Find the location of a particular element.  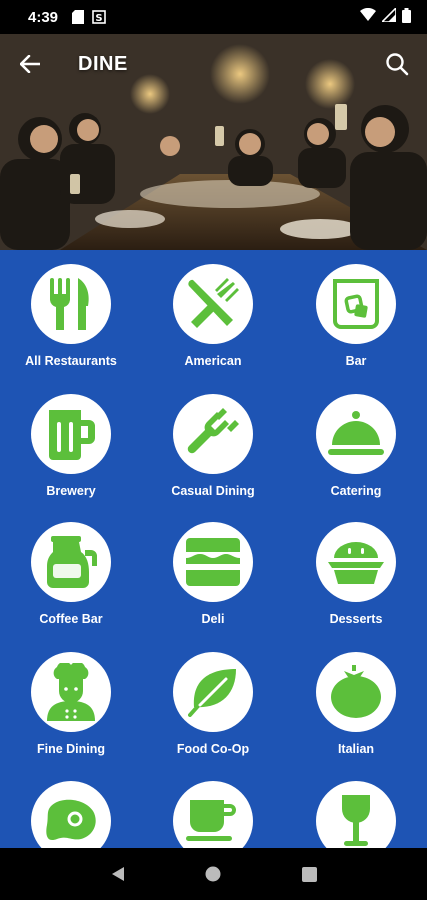

category-label: Bar is located at coordinates (356, 361).